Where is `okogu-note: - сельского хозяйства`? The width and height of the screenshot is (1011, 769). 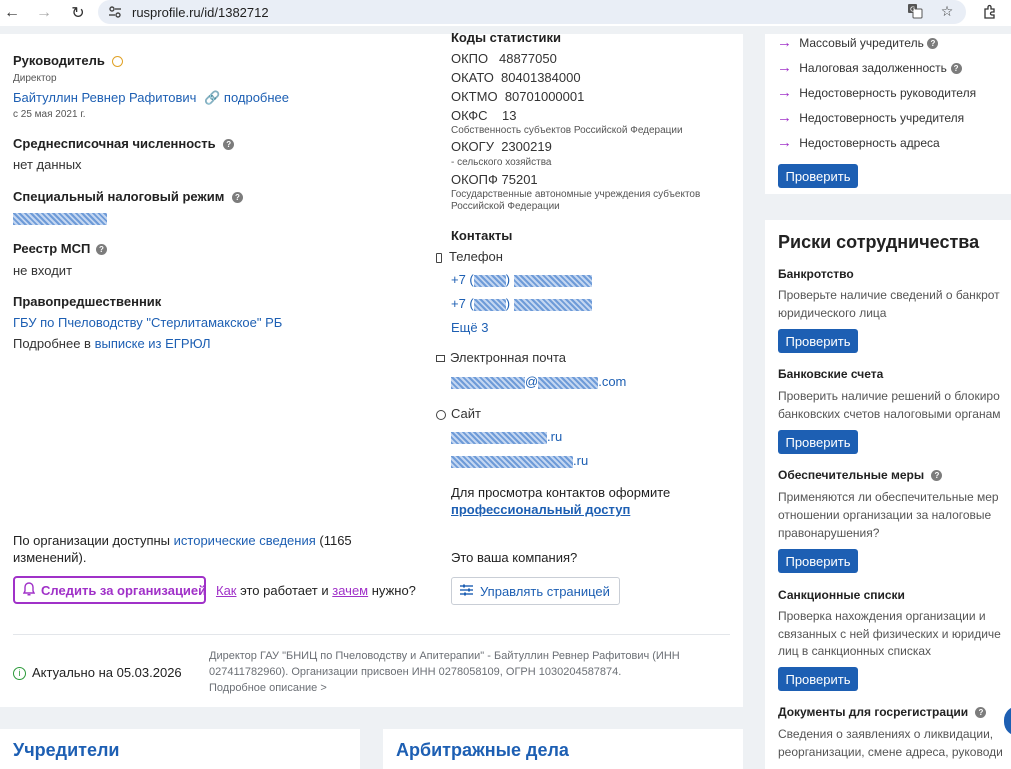
okogu-note: - сельского хозяйства is located at coordinates (501, 162).